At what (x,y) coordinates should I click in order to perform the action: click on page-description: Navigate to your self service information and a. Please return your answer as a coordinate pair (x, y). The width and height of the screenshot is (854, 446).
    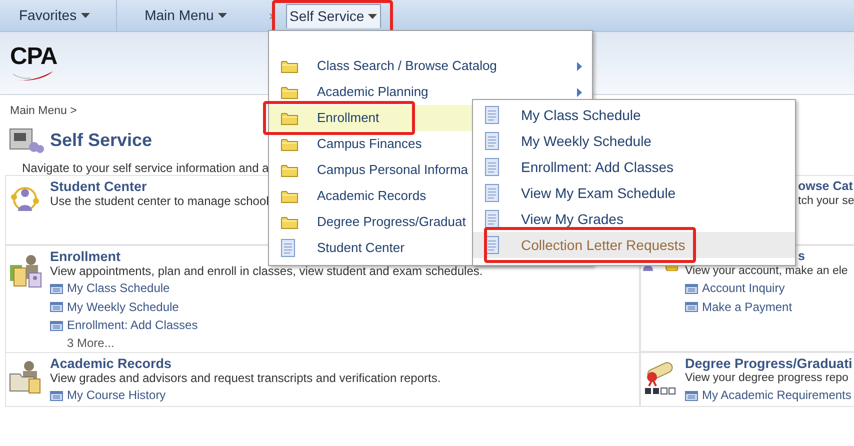
    Looking at the image, I should click on (145, 168).